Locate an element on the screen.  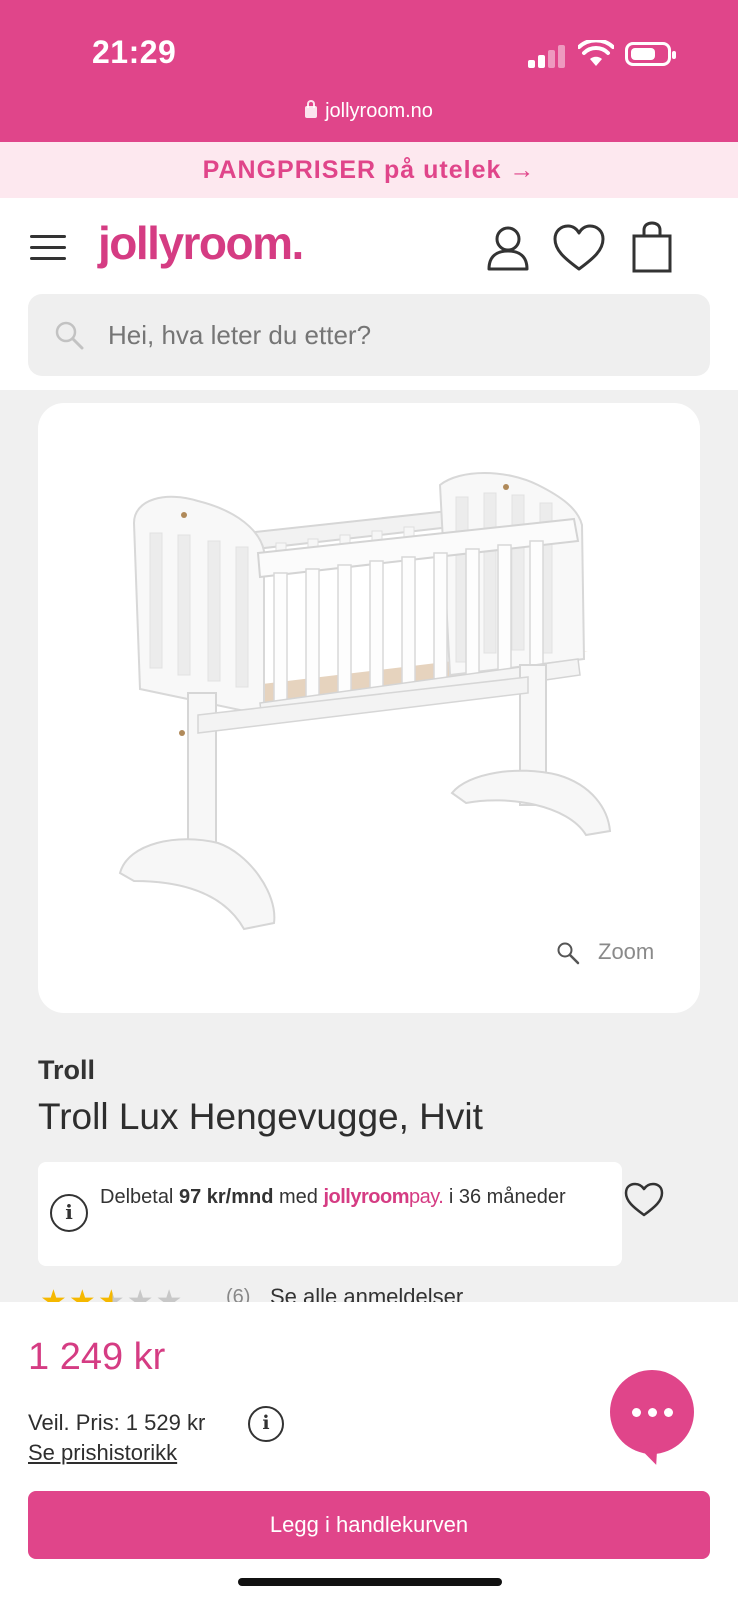
status-bar: 21:29 jollyroom.no is located at coordinates (369, 71).